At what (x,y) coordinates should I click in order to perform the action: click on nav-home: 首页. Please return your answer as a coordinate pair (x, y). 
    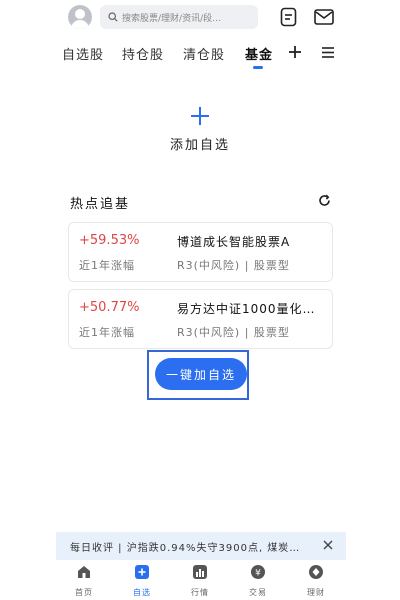
    Looking at the image, I should click on (84, 581).